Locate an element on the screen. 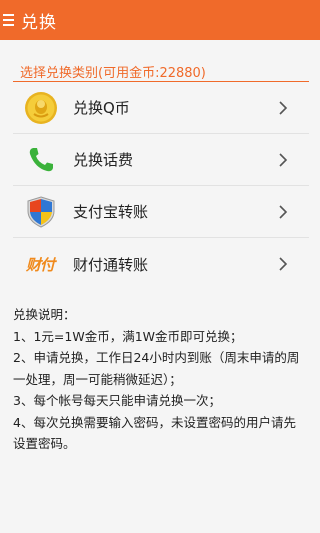 The width and height of the screenshot is (320, 533). tenpay-logo-icon: 财 付 is located at coordinates (41, 264).